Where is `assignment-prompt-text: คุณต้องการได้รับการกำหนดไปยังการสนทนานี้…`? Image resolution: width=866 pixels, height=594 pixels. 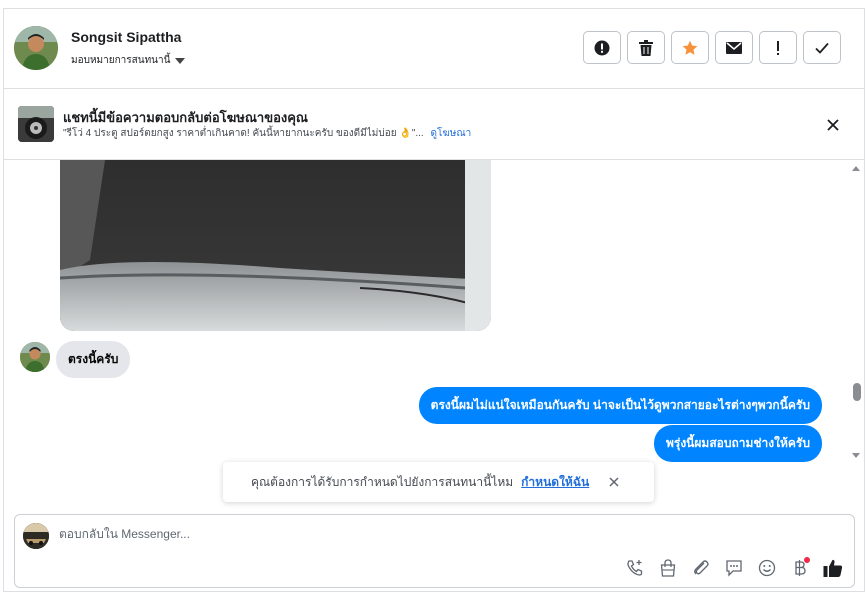
assignment-prompt-text: คุณต้องการได้รับการกำหนดไปยังการสนทนานี้… is located at coordinates (382, 481).